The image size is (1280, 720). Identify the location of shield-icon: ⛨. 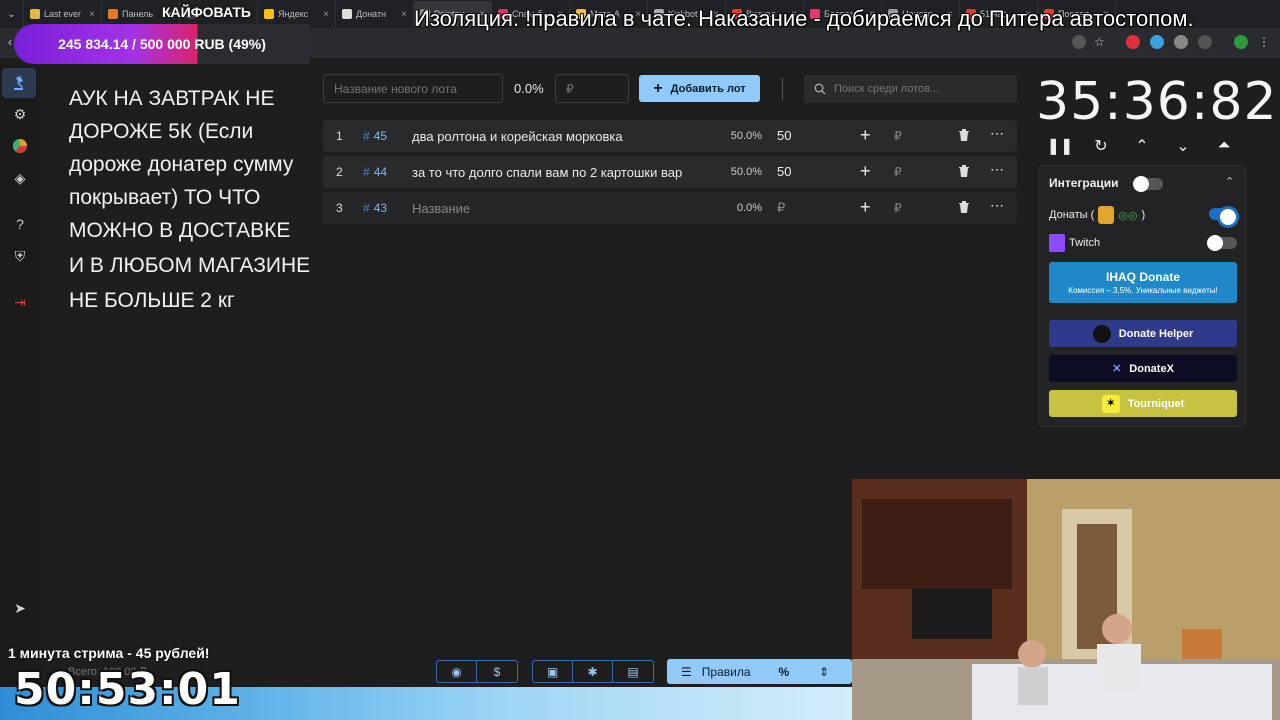
(20, 256).